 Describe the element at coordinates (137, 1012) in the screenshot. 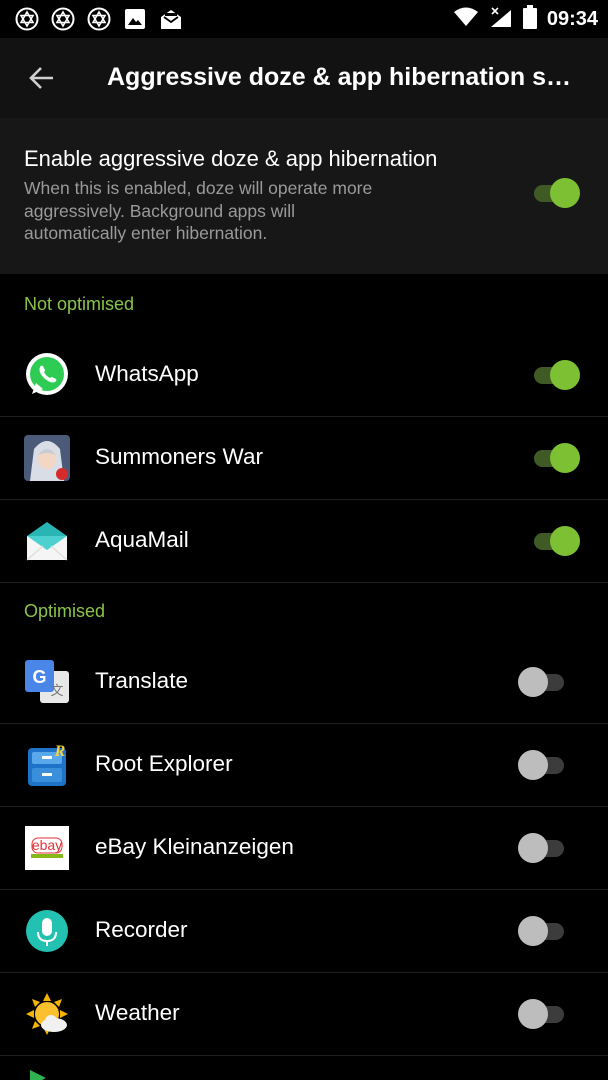

I see `app-label: Weather` at that location.